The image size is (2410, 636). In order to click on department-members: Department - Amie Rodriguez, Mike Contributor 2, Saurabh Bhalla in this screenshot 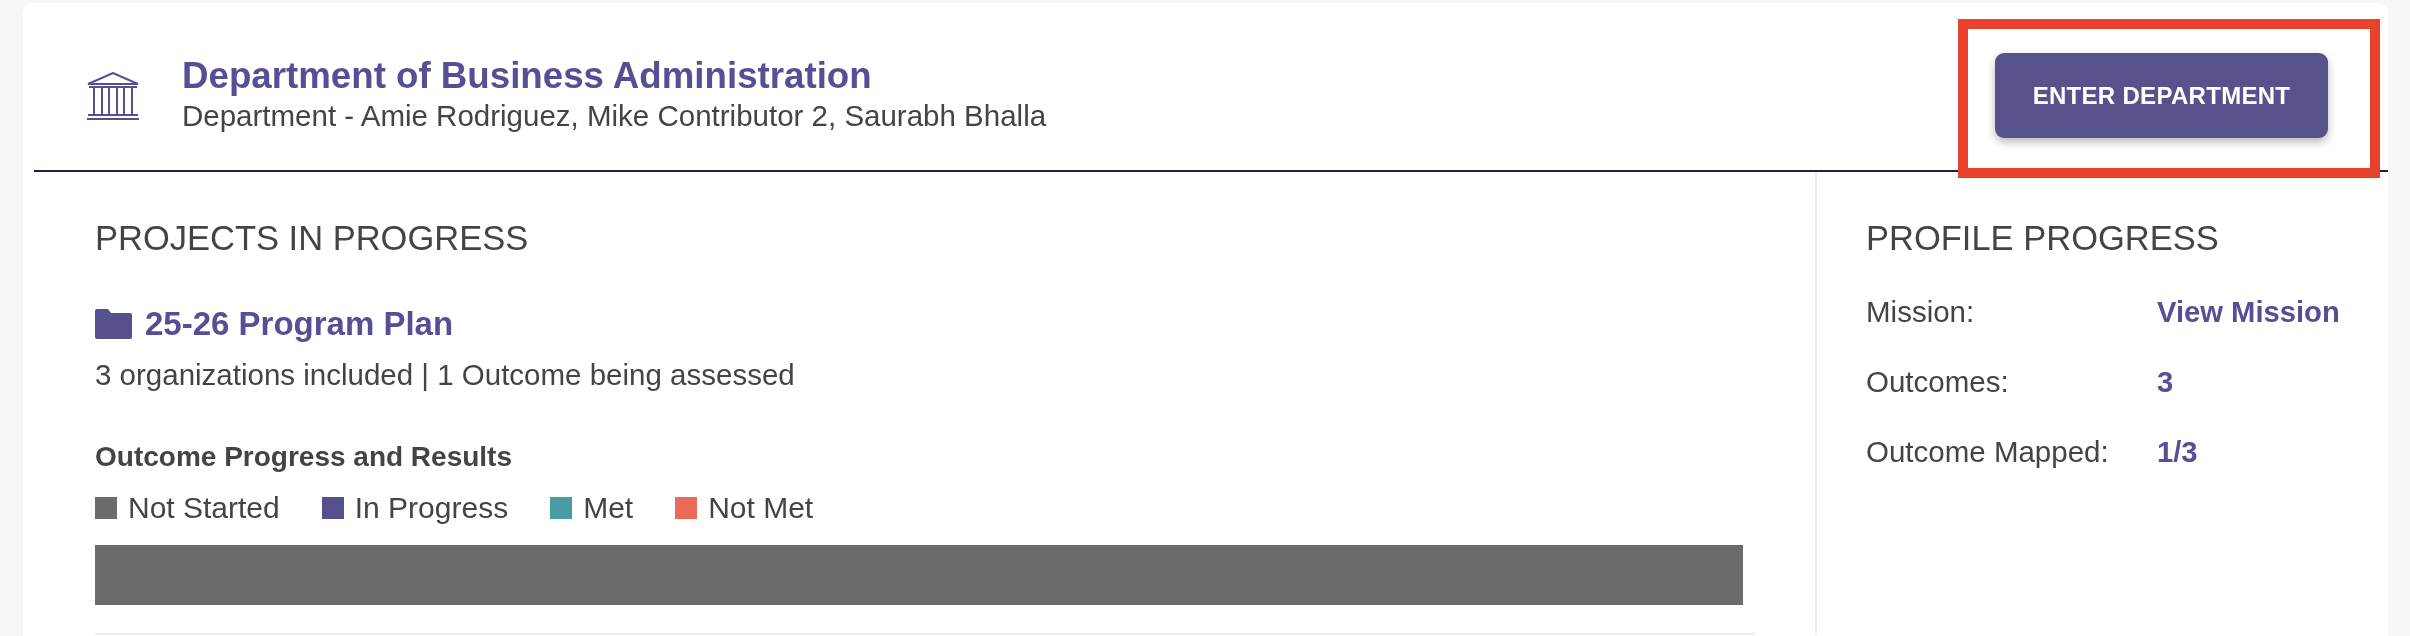, I will do `click(615, 116)`.